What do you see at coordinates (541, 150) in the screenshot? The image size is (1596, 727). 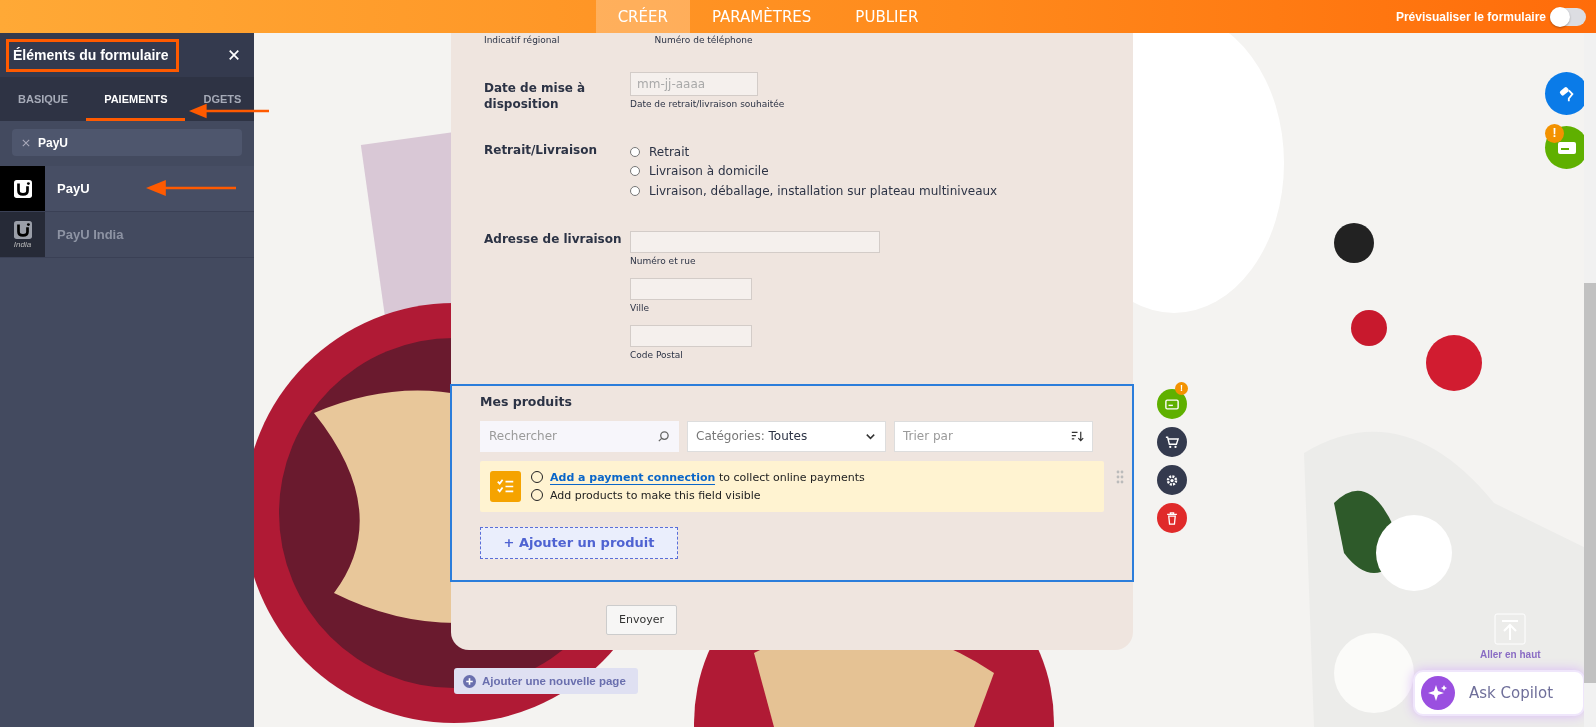 I see `field-label: Retrait/Livraison` at bounding box center [541, 150].